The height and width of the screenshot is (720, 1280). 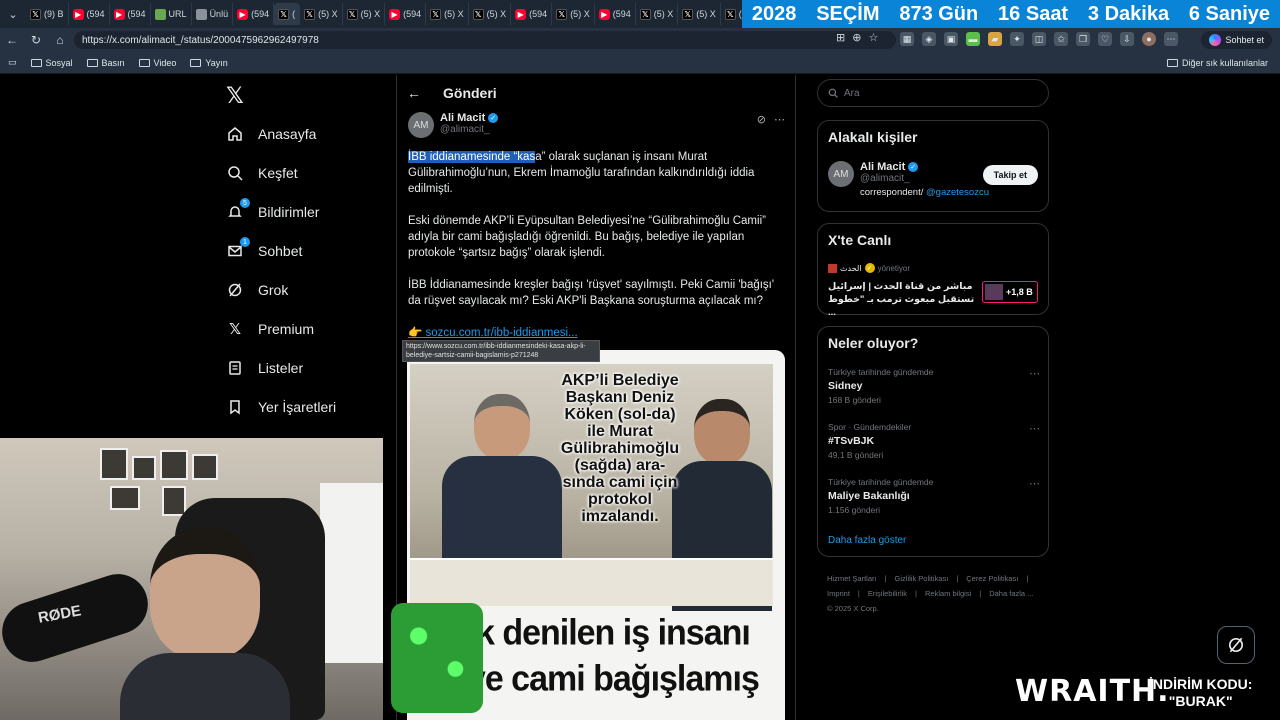 What do you see at coordinates (36, 40) in the screenshot?
I see `reload-icon: ↻` at bounding box center [36, 40].